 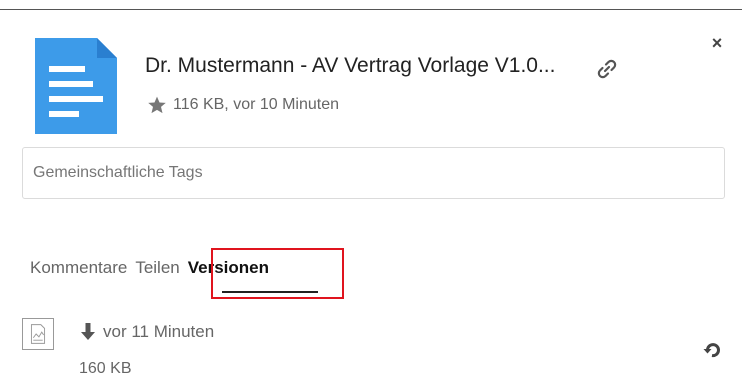 I want to click on restore-icon, so click(x=712, y=350).